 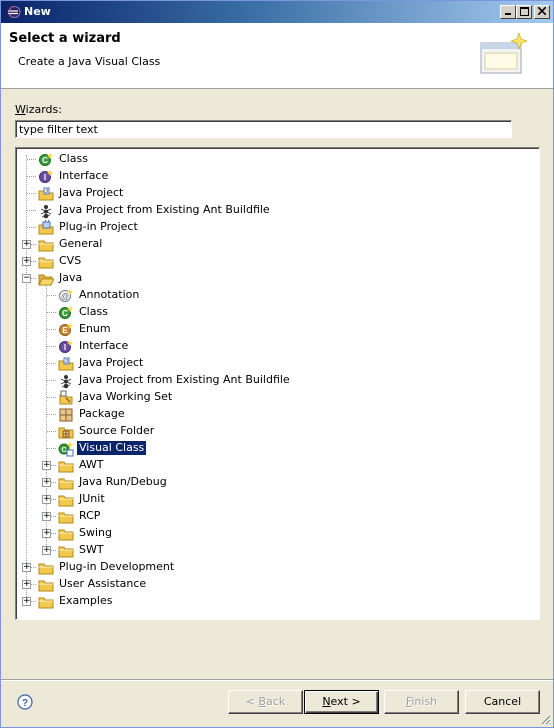 I want to click on tree-item-label: CVS, so click(x=70, y=260).